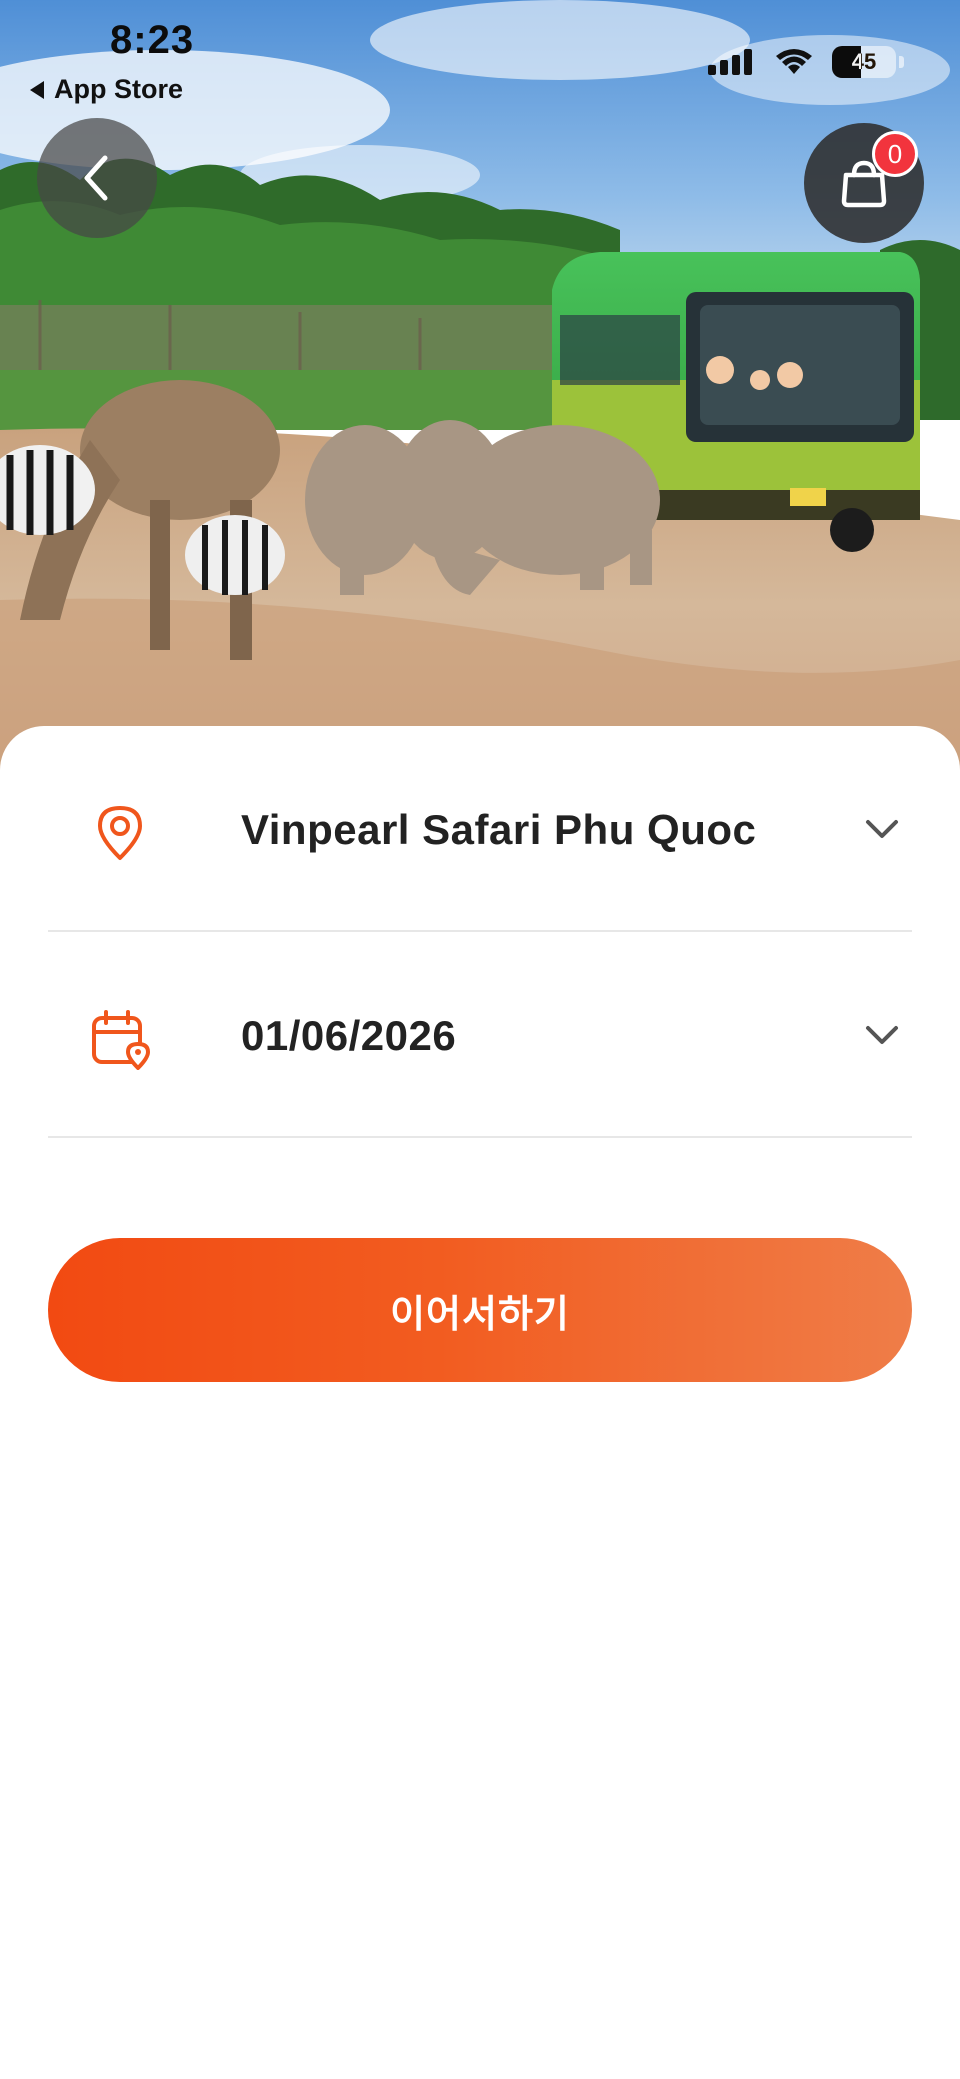 The image size is (960, 2079). I want to click on battery-indicator: 45, so click(868, 62).